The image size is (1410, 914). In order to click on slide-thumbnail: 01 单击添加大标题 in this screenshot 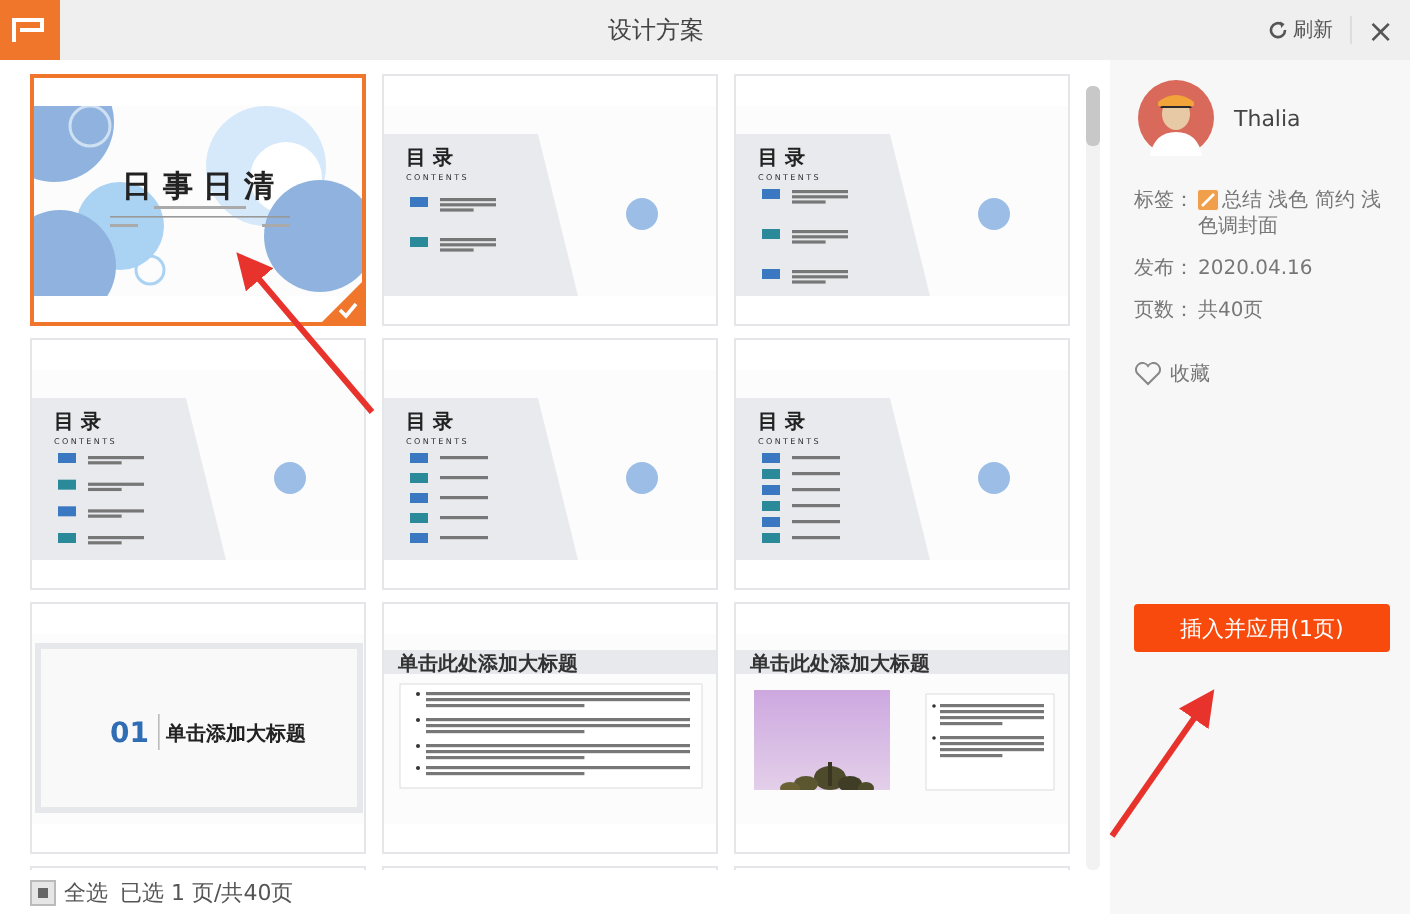, I will do `click(198, 728)`.